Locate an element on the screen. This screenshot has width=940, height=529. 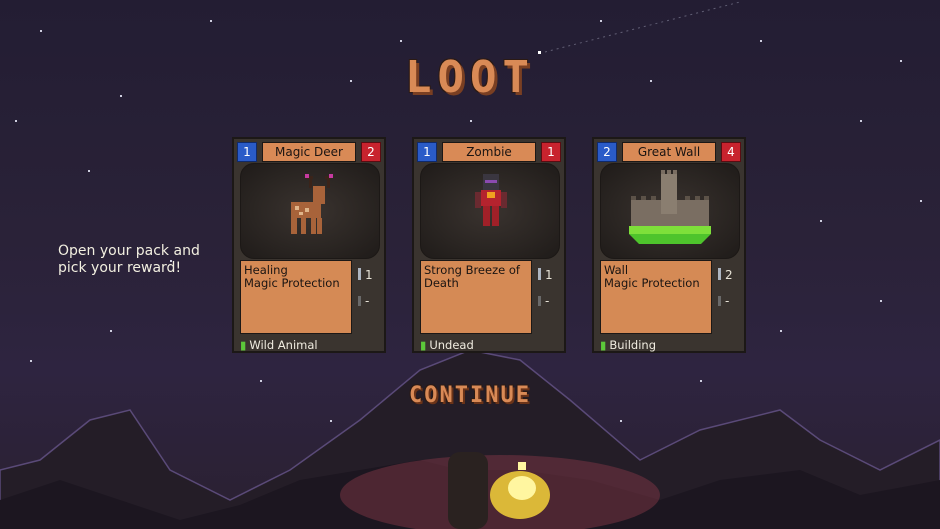
deer-icon is located at coordinates (312, 204).